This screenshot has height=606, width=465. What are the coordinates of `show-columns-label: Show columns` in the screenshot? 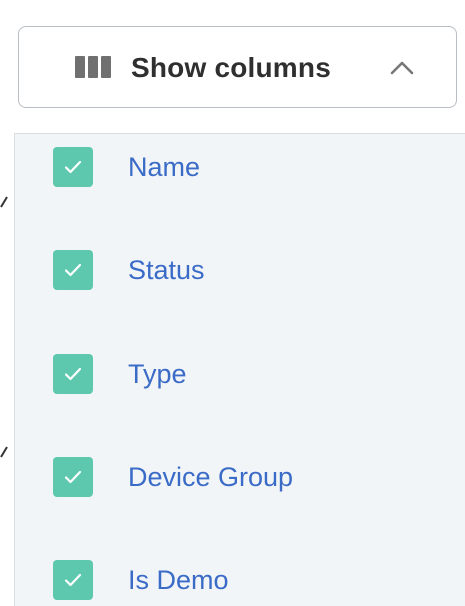 It's located at (231, 67).